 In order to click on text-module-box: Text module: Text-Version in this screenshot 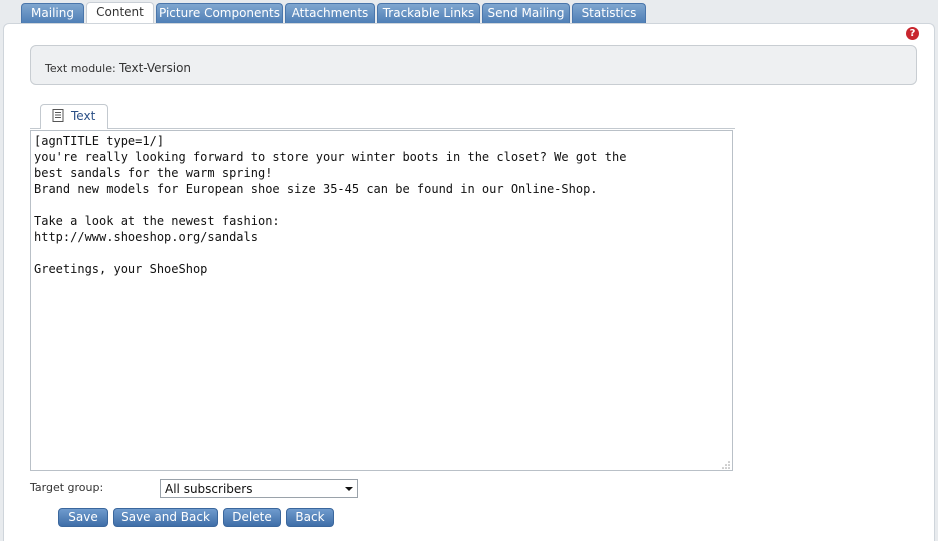, I will do `click(473, 65)`.